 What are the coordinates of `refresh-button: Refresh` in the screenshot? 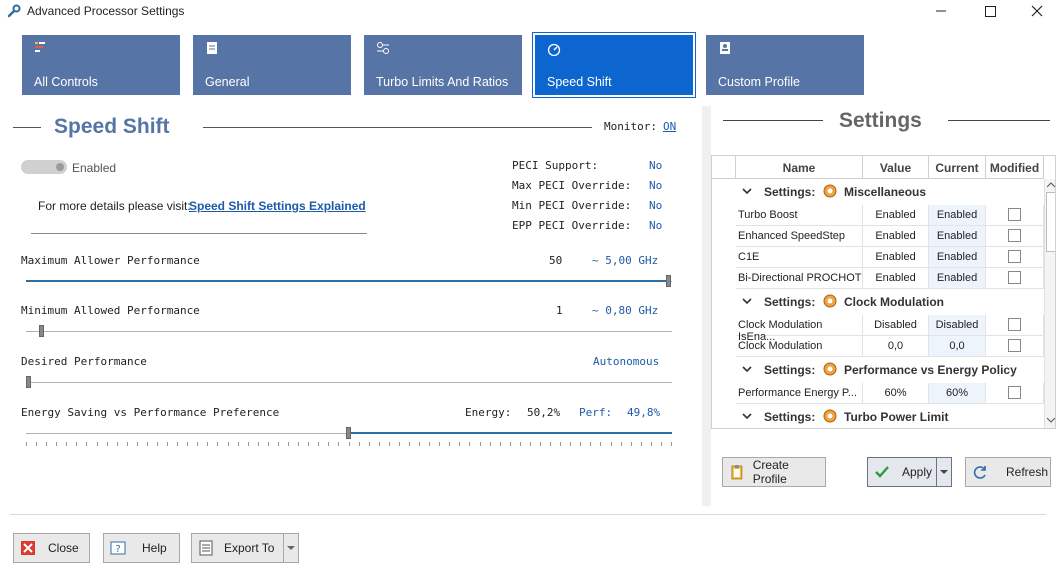 It's located at (1008, 472).